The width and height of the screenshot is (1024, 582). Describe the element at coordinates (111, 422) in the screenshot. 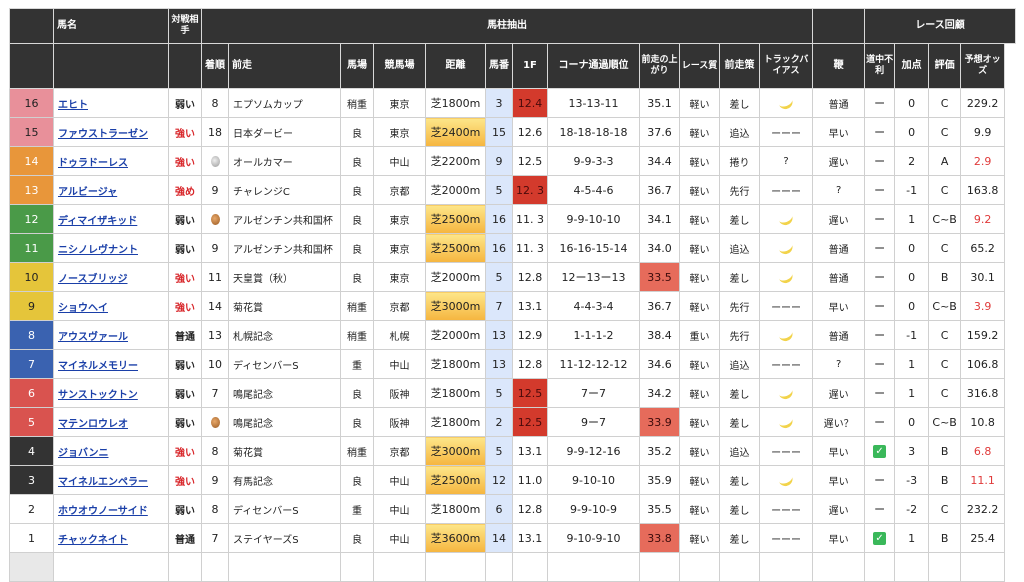

I see `horse-name-link: マテンロウレオ` at that location.